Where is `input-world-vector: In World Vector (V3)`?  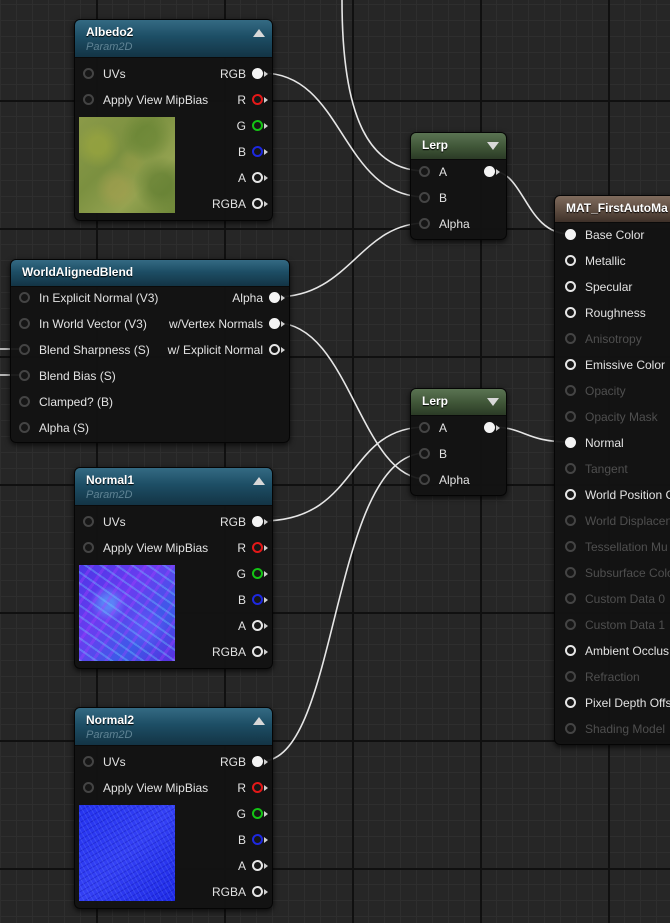
input-world-vector: In World Vector (V3) is located at coordinates (83, 324).